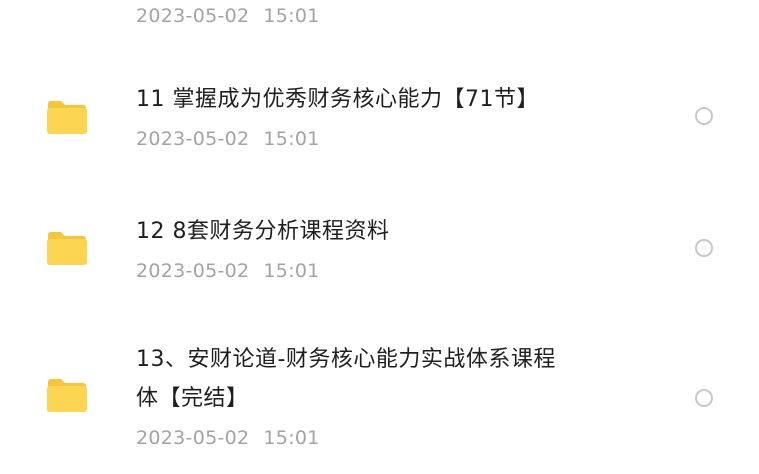 The width and height of the screenshot is (759, 474). Describe the element at coordinates (337, 99) in the screenshot. I see `item-title: 11 掌握成为优秀财务核心能力【71节】` at that location.